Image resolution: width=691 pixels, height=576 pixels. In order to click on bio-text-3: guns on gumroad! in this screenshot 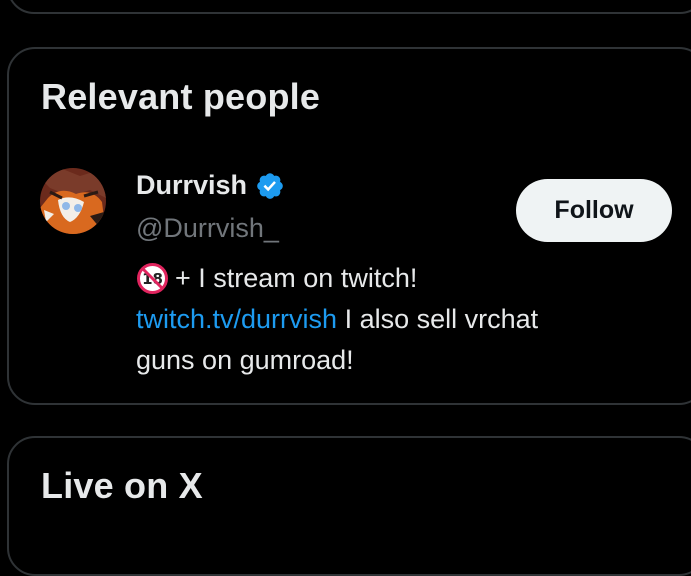, I will do `click(245, 360)`.